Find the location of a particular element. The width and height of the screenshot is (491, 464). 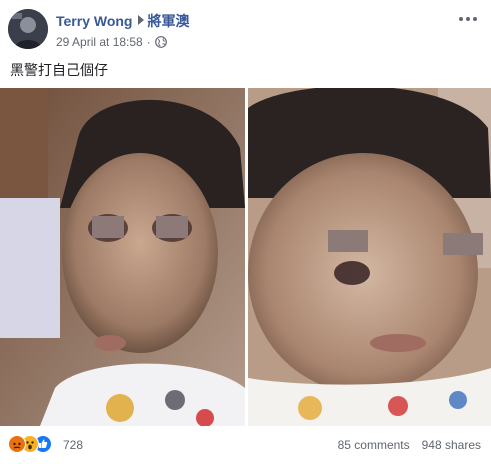

arrow-right-icon is located at coordinates (140, 20).